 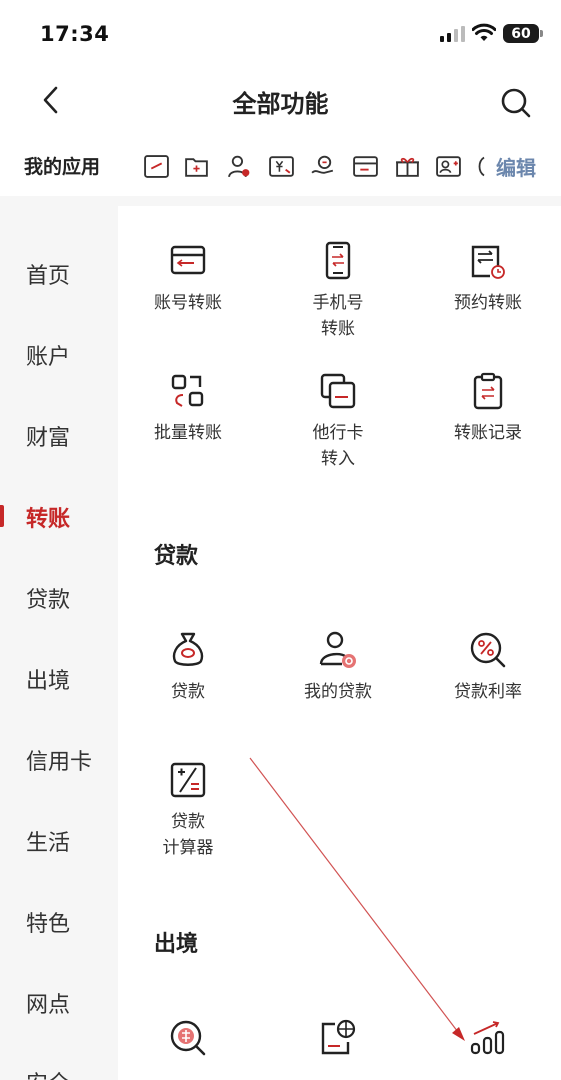 What do you see at coordinates (48, 1003) in the screenshot?
I see `sidebar-item-branch: 网点` at bounding box center [48, 1003].